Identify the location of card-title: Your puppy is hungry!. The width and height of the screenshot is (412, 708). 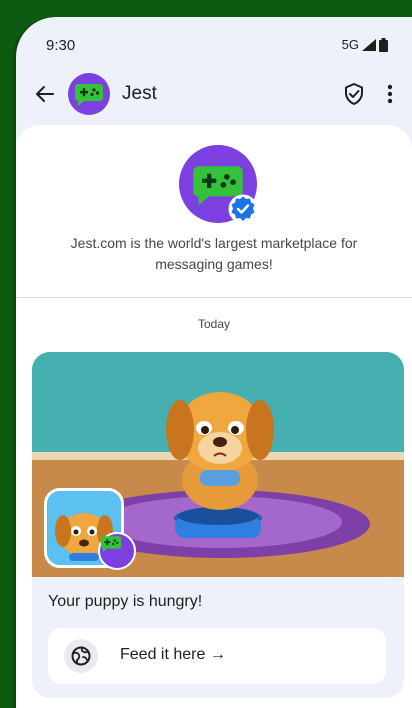
(125, 601).